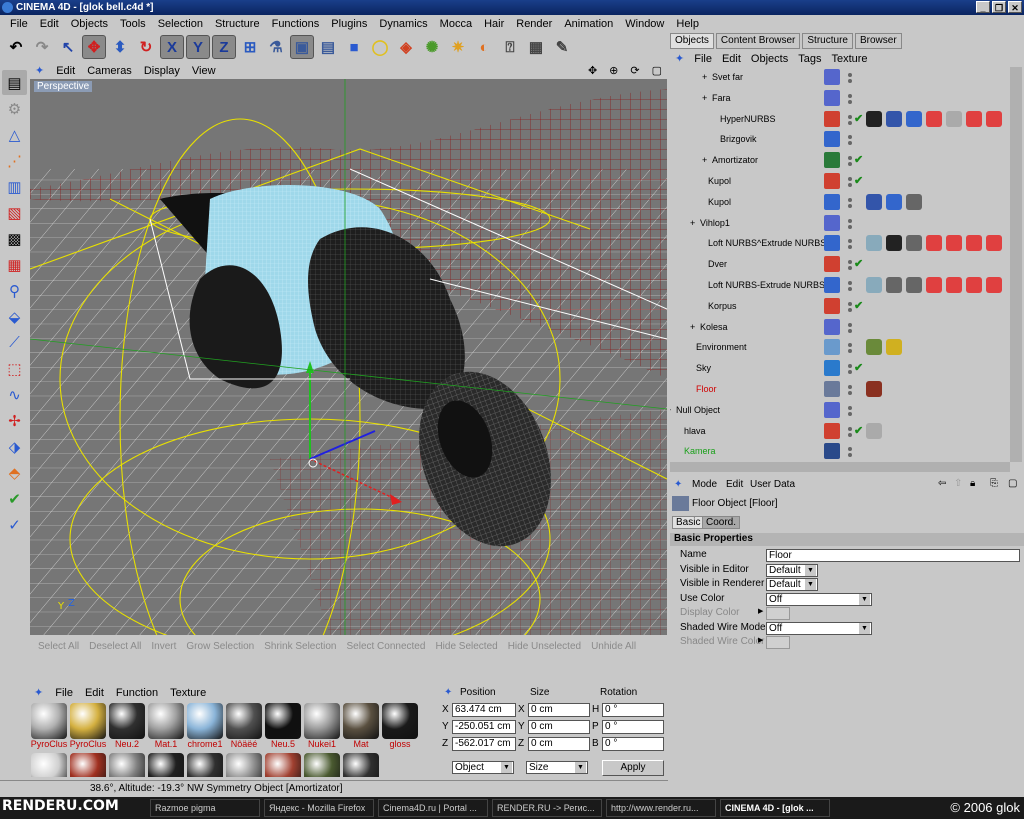  I want to click on object-name: Korpus, so click(722, 306).